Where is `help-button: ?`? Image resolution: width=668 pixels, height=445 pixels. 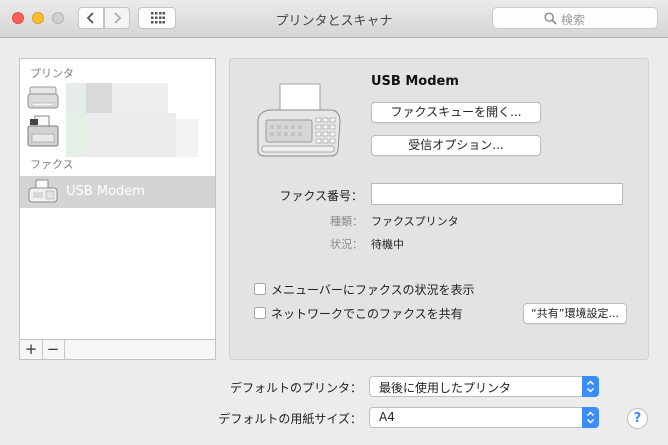 help-button: ? is located at coordinates (637, 418).